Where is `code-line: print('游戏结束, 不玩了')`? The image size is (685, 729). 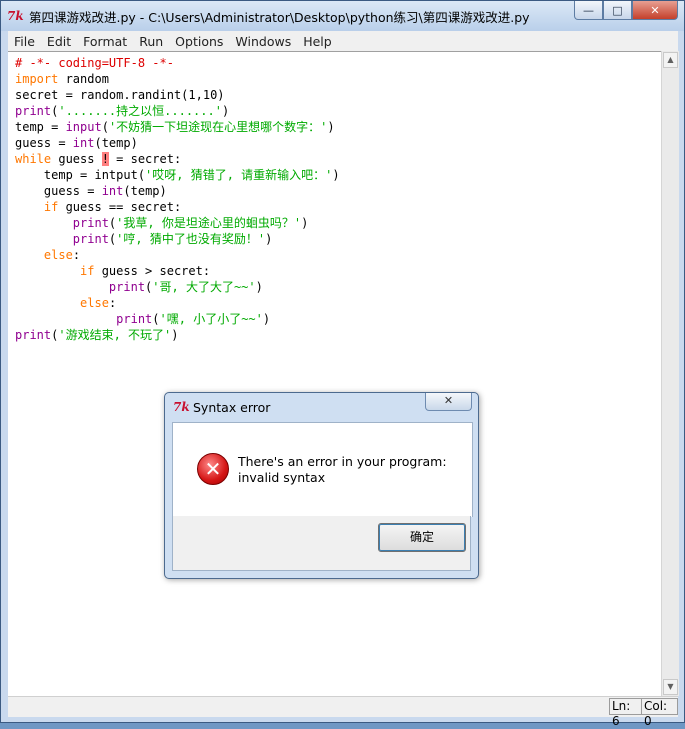
code-line: print('游戏结束, 不玩了') is located at coordinates (177, 335).